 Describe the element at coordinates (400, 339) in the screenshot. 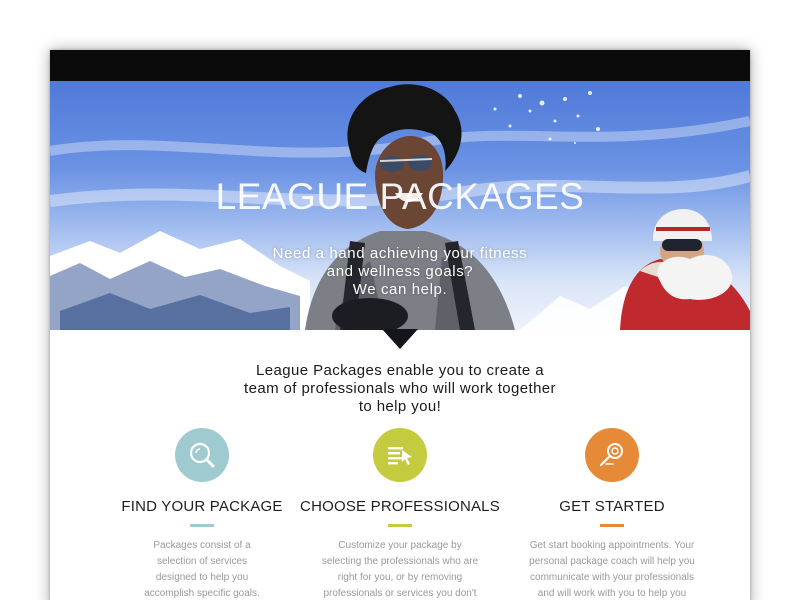

I see `hero-pointer-arrow` at that location.